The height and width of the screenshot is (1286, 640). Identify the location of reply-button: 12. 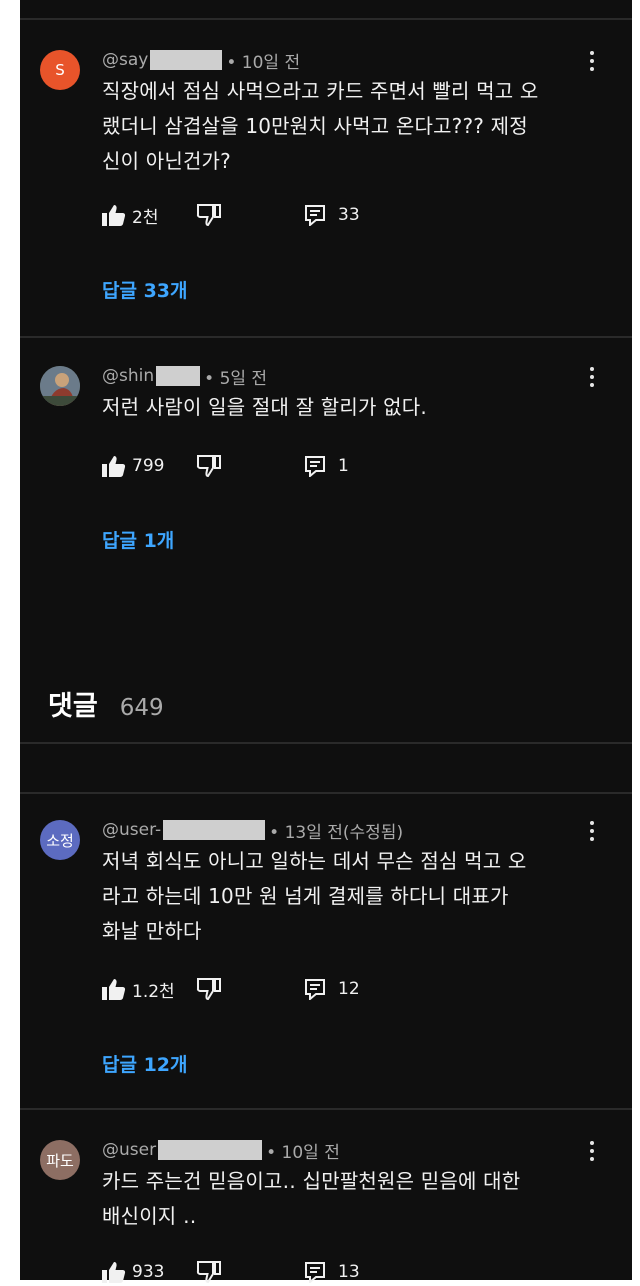
(332, 989).